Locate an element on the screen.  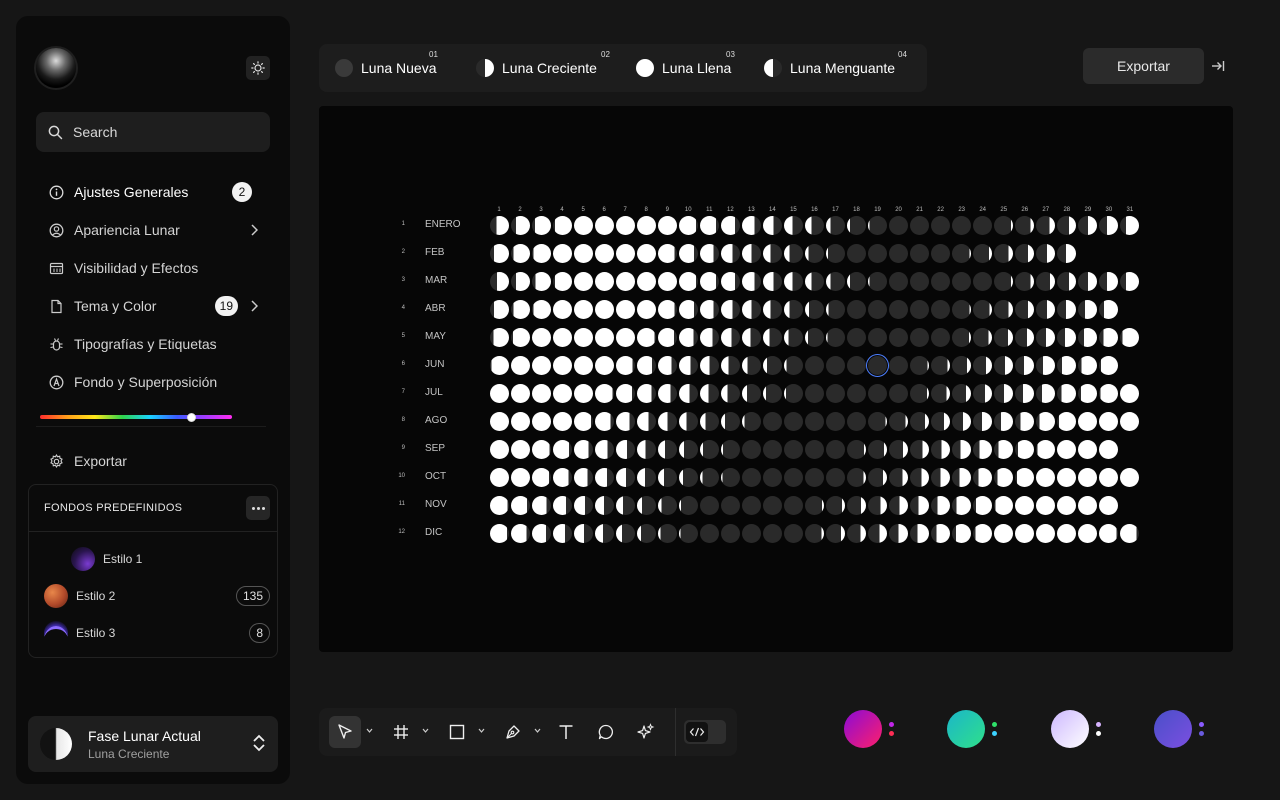
tab-full-moon: 03 Luna Llena is located at coordinates (685, 68).